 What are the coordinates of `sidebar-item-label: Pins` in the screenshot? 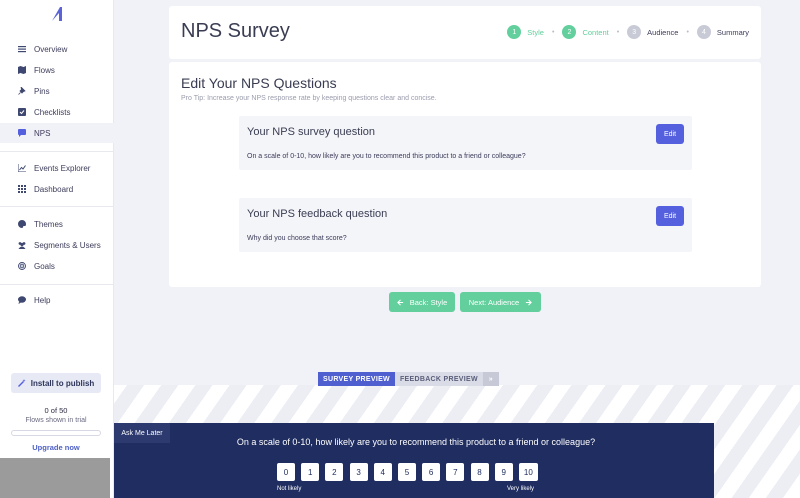 It's located at (42, 91).